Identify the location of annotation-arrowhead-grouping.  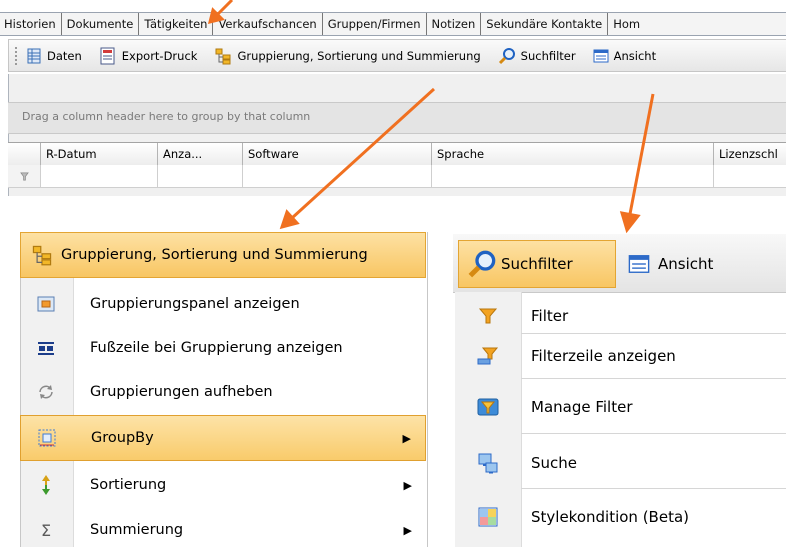
(289, 219).